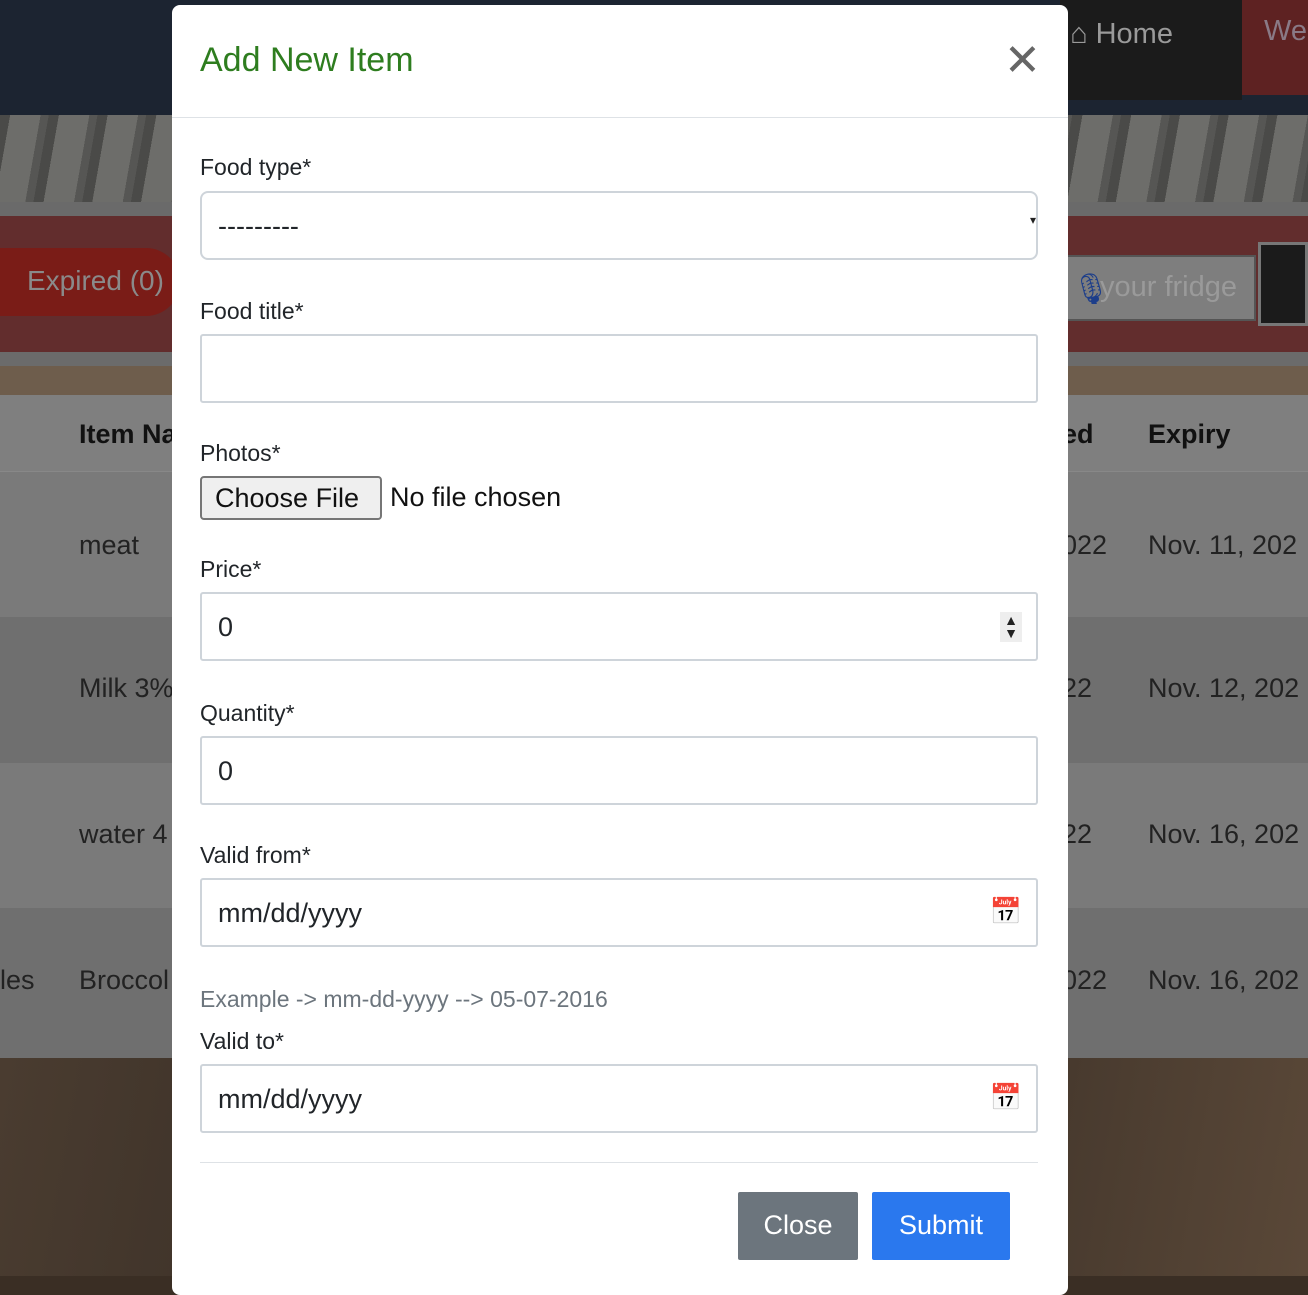  I want to click on spinner-icon: ▲ ▼, so click(1011, 627).